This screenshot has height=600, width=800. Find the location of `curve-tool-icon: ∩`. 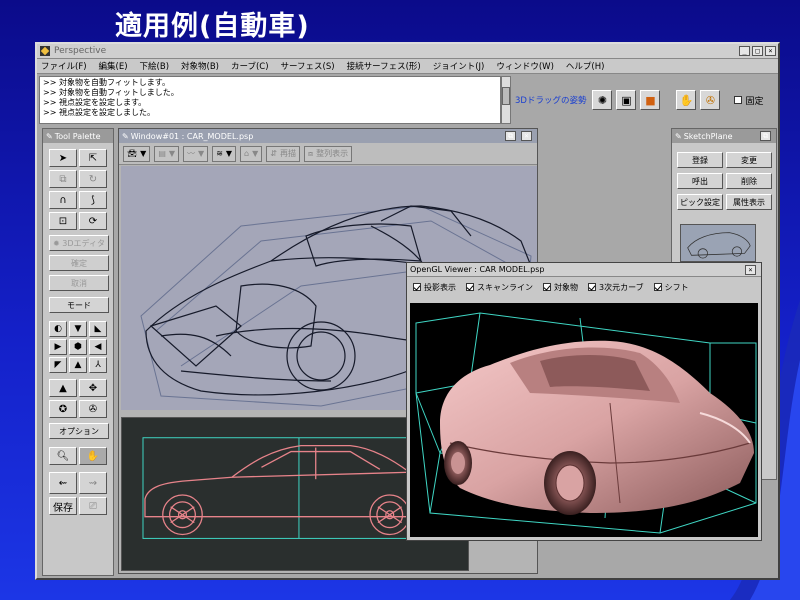

curve-tool-icon: ∩ is located at coordinates (63, 200).